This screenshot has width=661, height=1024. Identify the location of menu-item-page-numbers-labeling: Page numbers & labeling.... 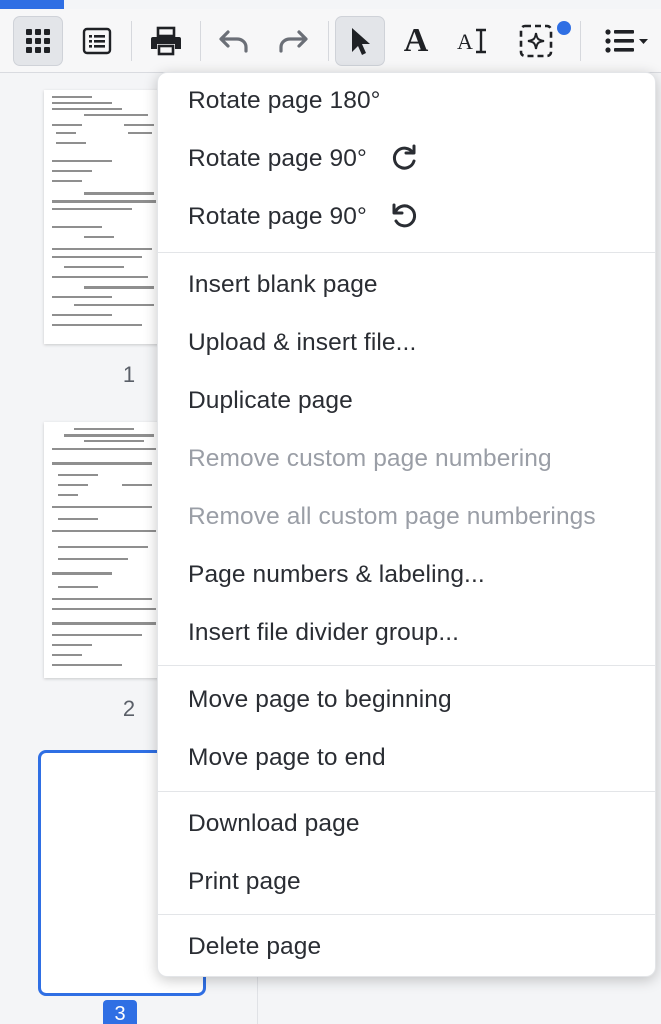
(406, 575).